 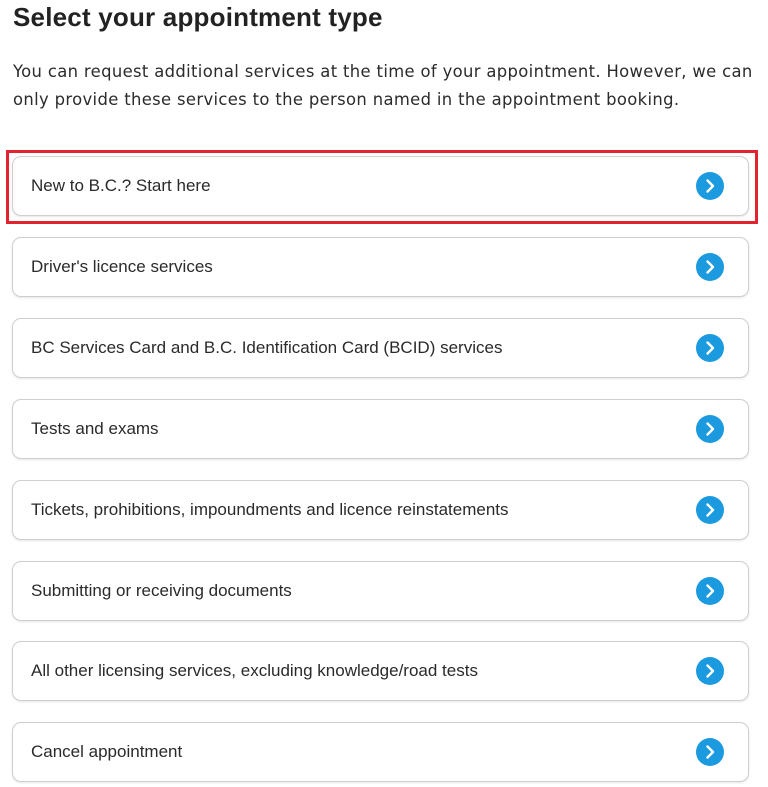 What do you see at coordinates (95, 428) in the screenshot?
I see `option-label: Tests and exams` at bounding box center [95, 428].